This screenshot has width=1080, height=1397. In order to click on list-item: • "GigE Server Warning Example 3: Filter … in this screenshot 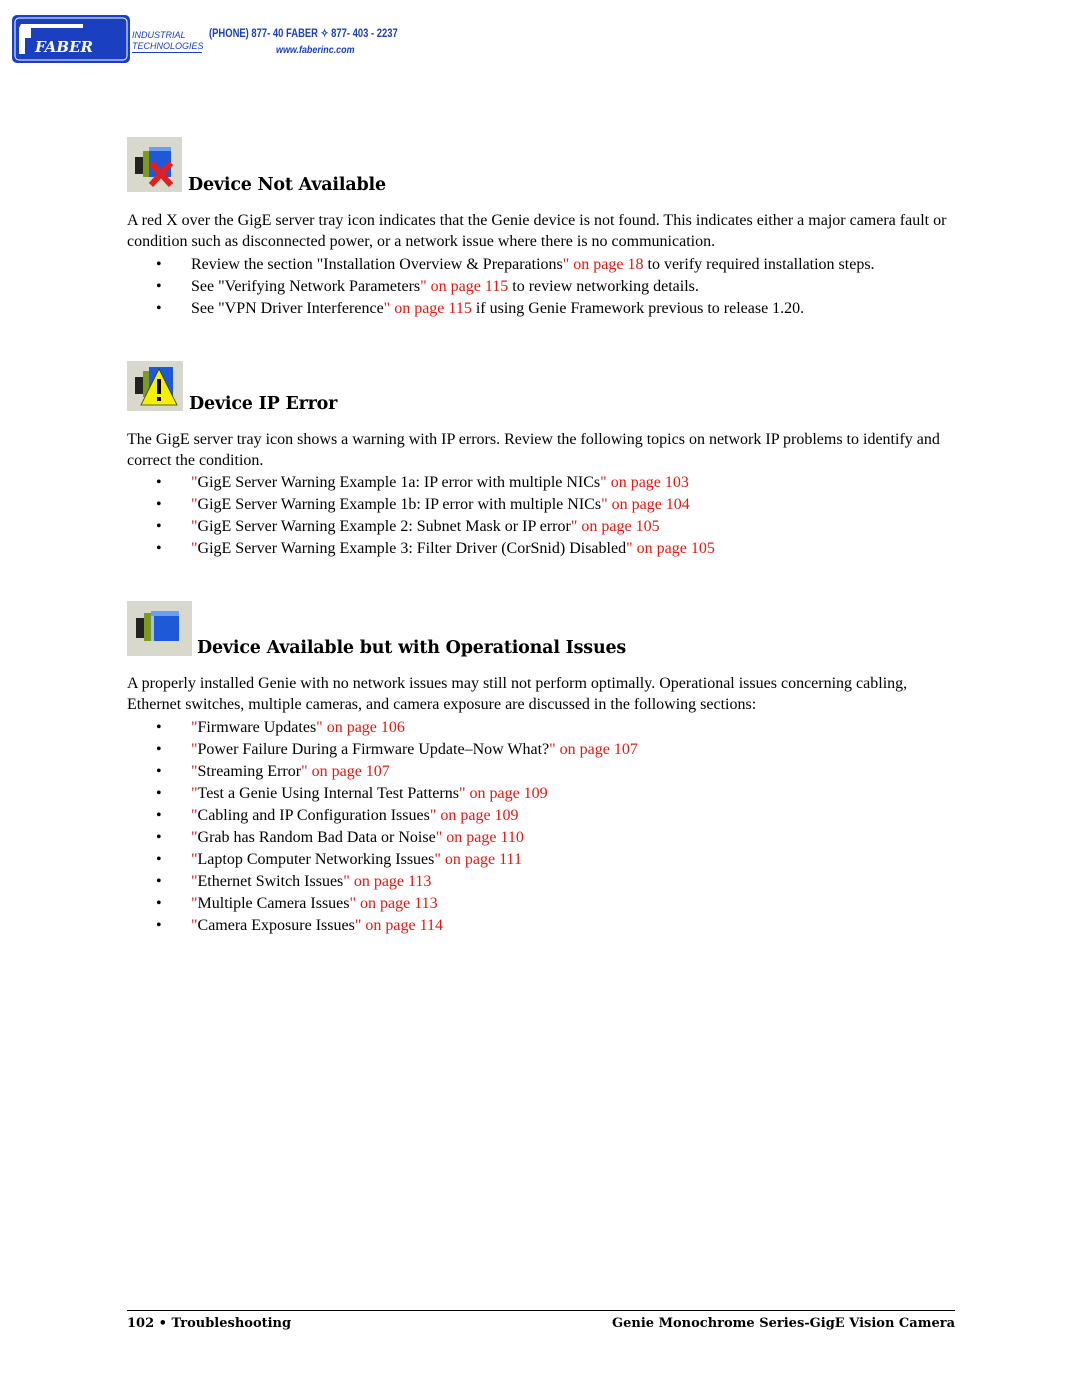, I will do `click(421, 549)`.